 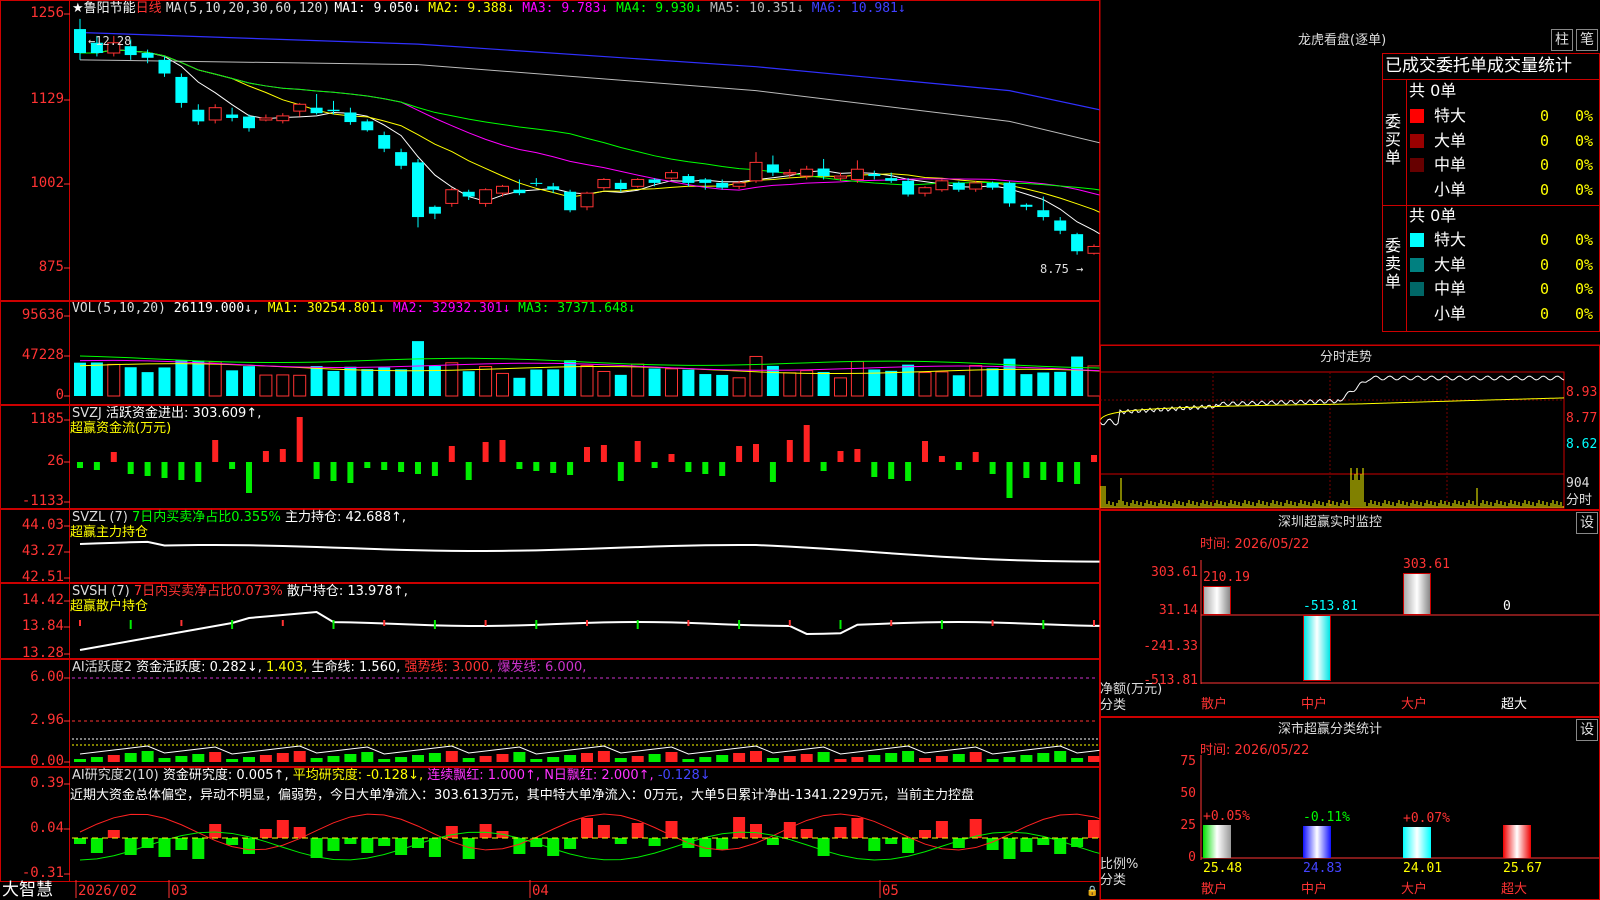 What do you see at coordinates (1414, 704) in the screenshot?
I see `monitor-category: 大户` at bounding box center [1414, 704].